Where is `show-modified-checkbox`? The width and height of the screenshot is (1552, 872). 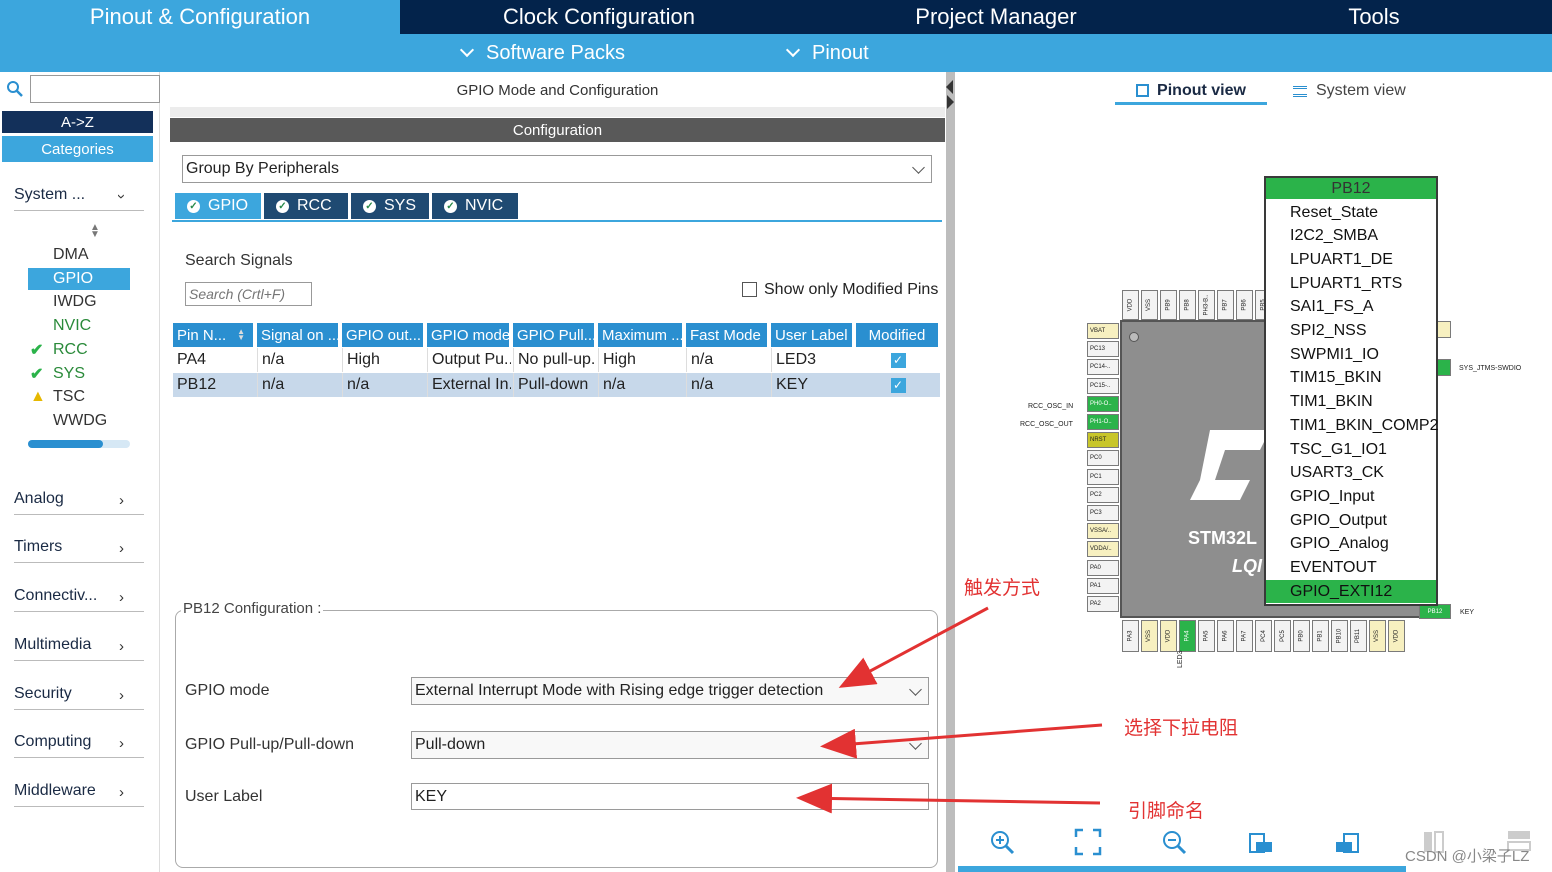
show-modified-checkbox is located at coordinates (749, 289).